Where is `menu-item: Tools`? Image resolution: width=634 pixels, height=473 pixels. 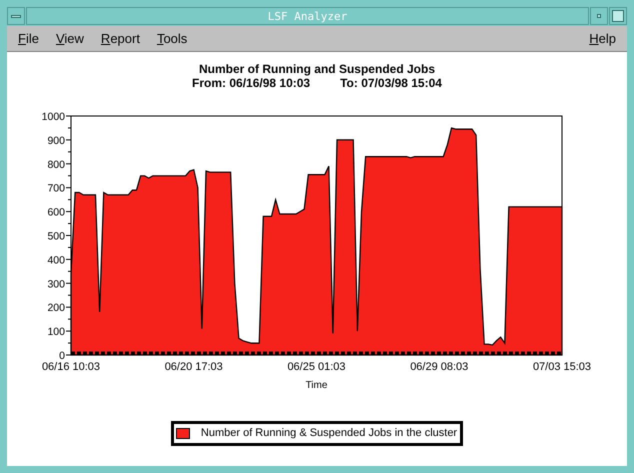 menu-item: Tools is located at coordinates (172, 38).